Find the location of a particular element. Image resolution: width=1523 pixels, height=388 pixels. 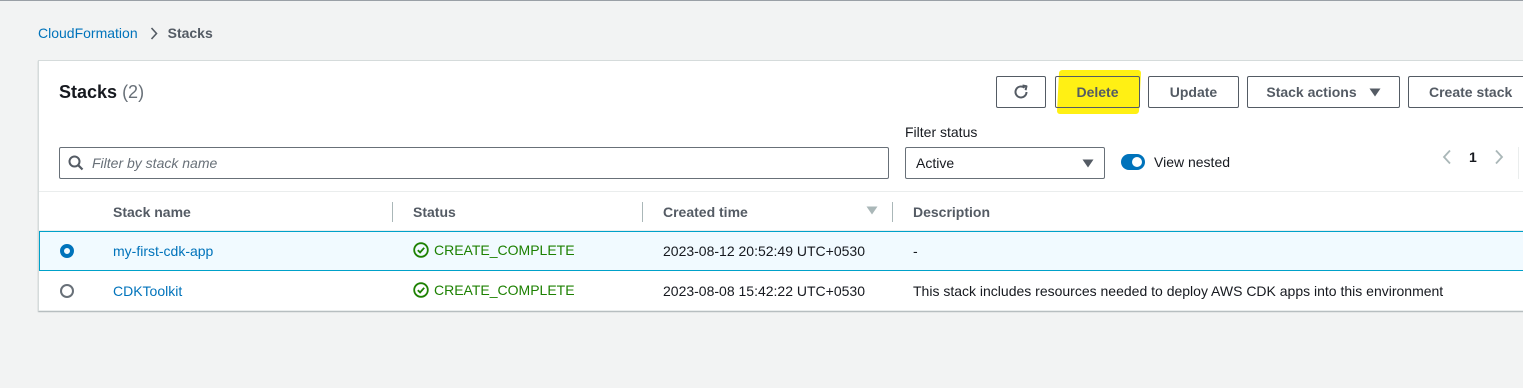

search-box is located at coordinates (474, 163).